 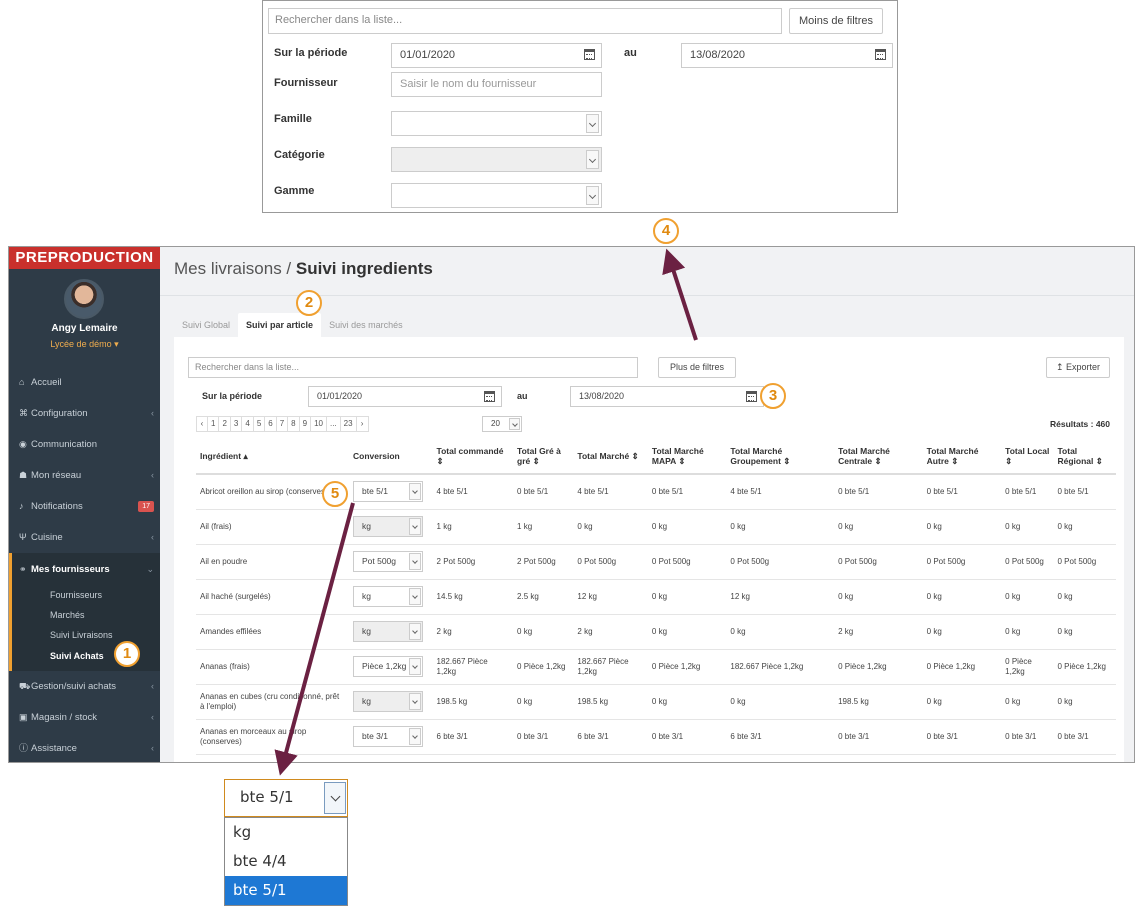 I want to click on sidebar-item-gestion-suivi-achats: ⛟Gestion/suivi achats ‹, so click(x=84, y=686).